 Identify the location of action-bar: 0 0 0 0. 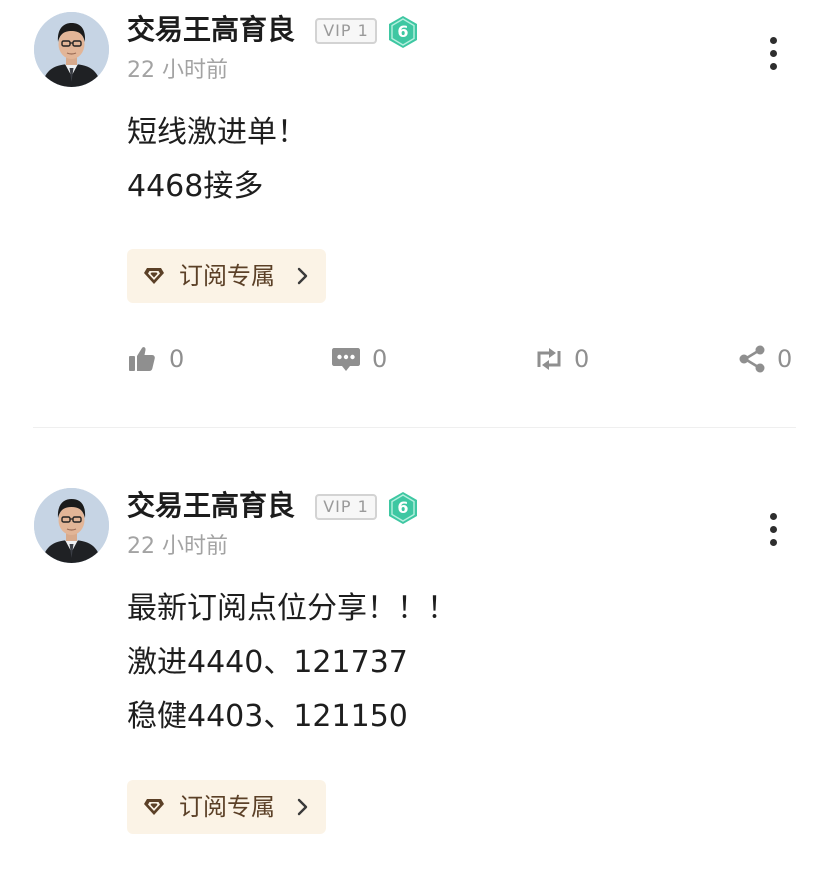
(414, 359).